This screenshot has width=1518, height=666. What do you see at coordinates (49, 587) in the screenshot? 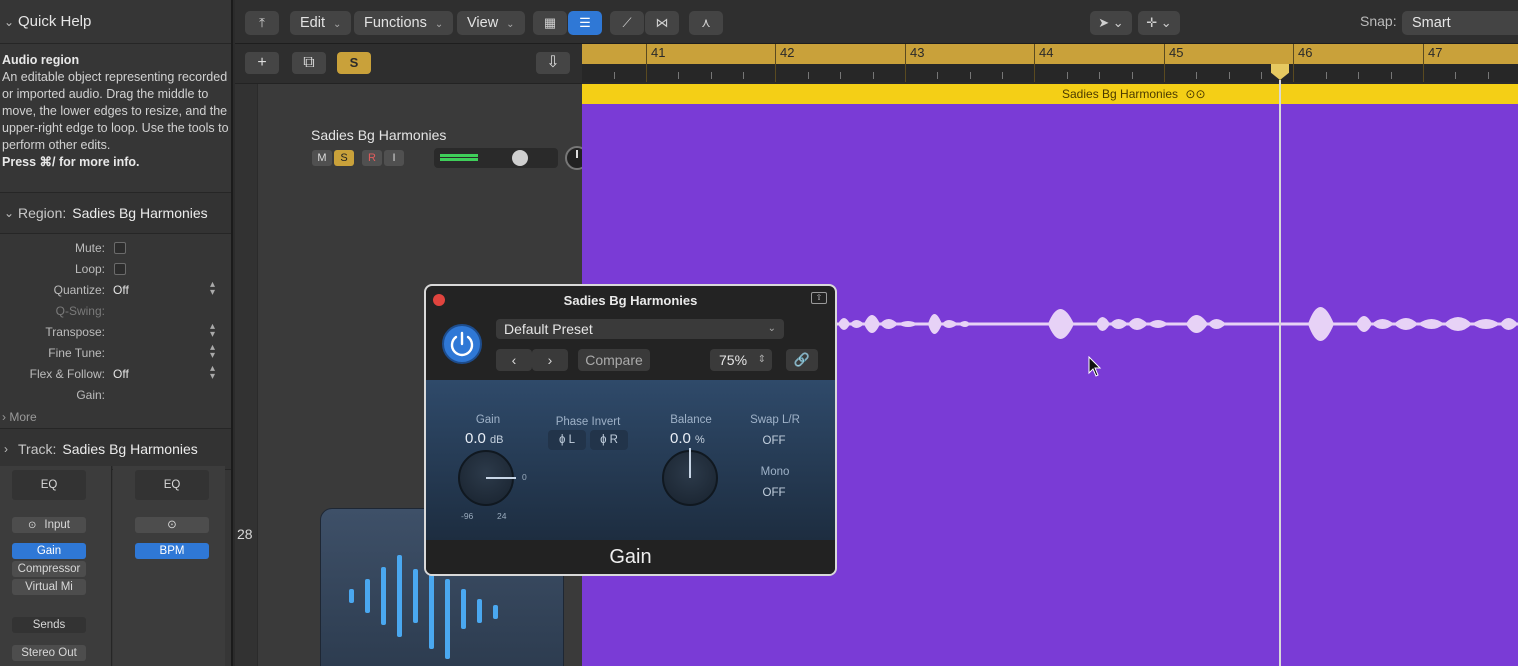
I see `plugin-slot-virtual-mic: Virtual Mi` at bounding box center [49, 587].